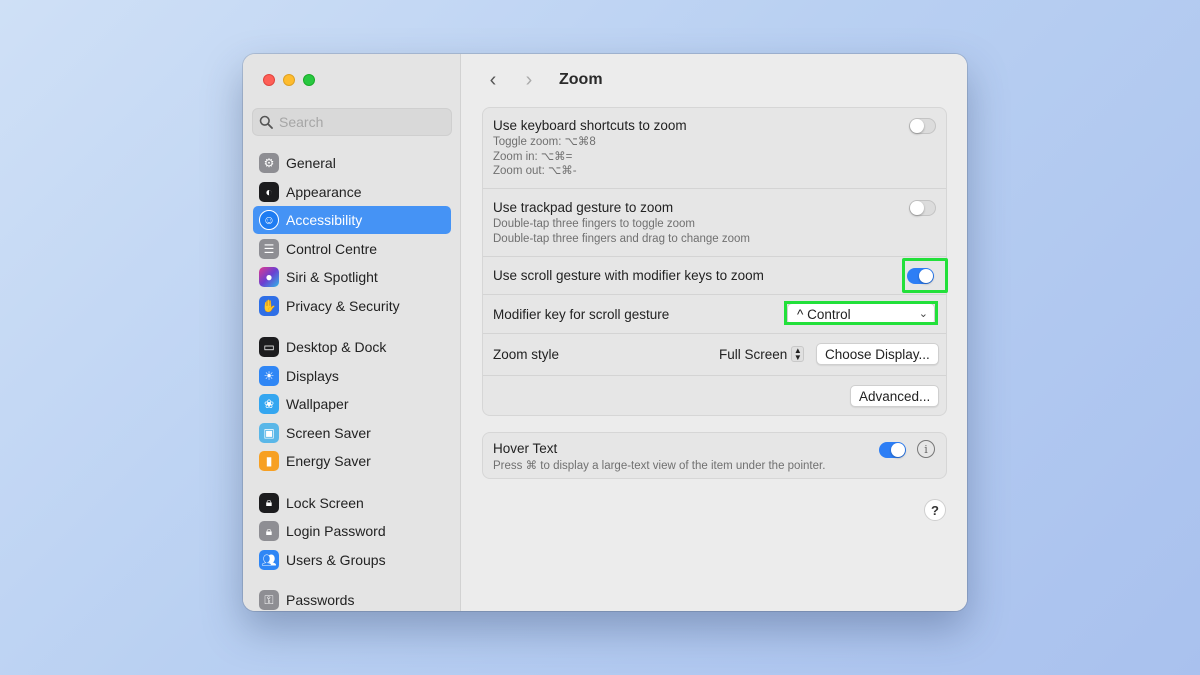  I want to click on zoom-out-shortcut: Zoom out: ⌥⌘-, so click(535, 171).